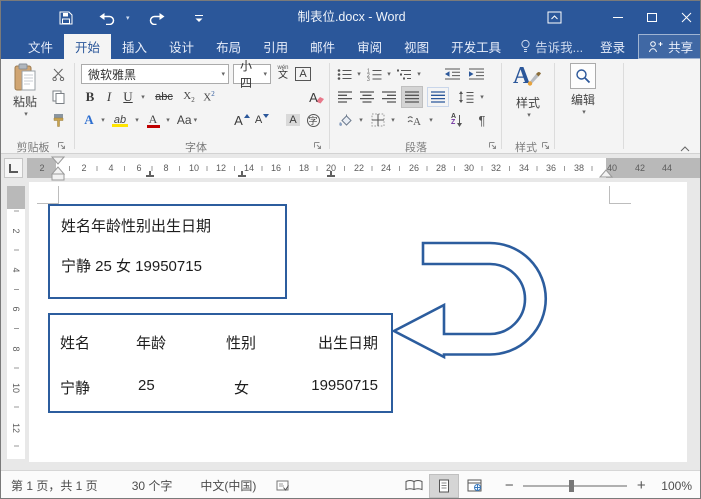  I want to click on text-effects-dropdown: ▾, so click(102, 120).